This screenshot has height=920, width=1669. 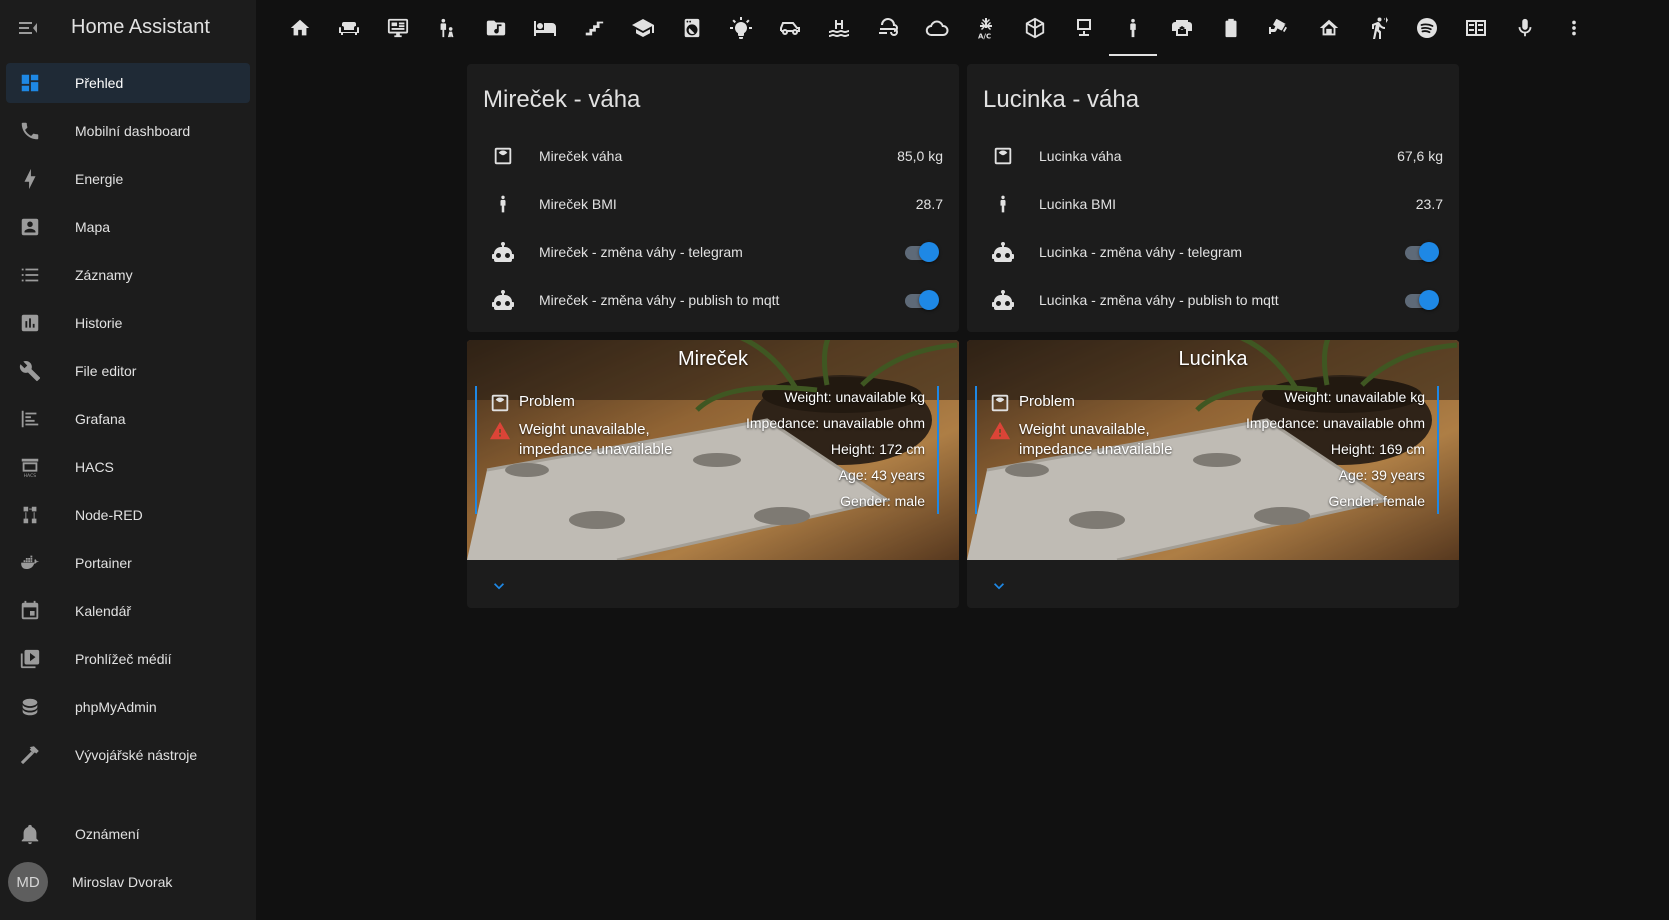 What do you see at coordinates (30, 515) in the screenshot?
I see `sitemap-icon` at bounding box center [30, 515].